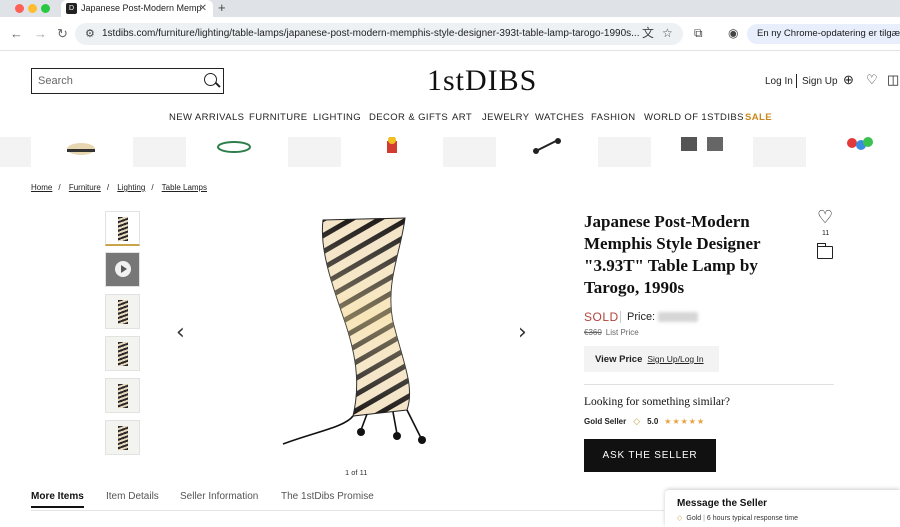 Image resolution: width=900 pixels, height=527 pixels. What do you see at coordinates (392, 144) in the screenshot?
I see `vase-thumbnail-icon` at bounding box center [392, 144].